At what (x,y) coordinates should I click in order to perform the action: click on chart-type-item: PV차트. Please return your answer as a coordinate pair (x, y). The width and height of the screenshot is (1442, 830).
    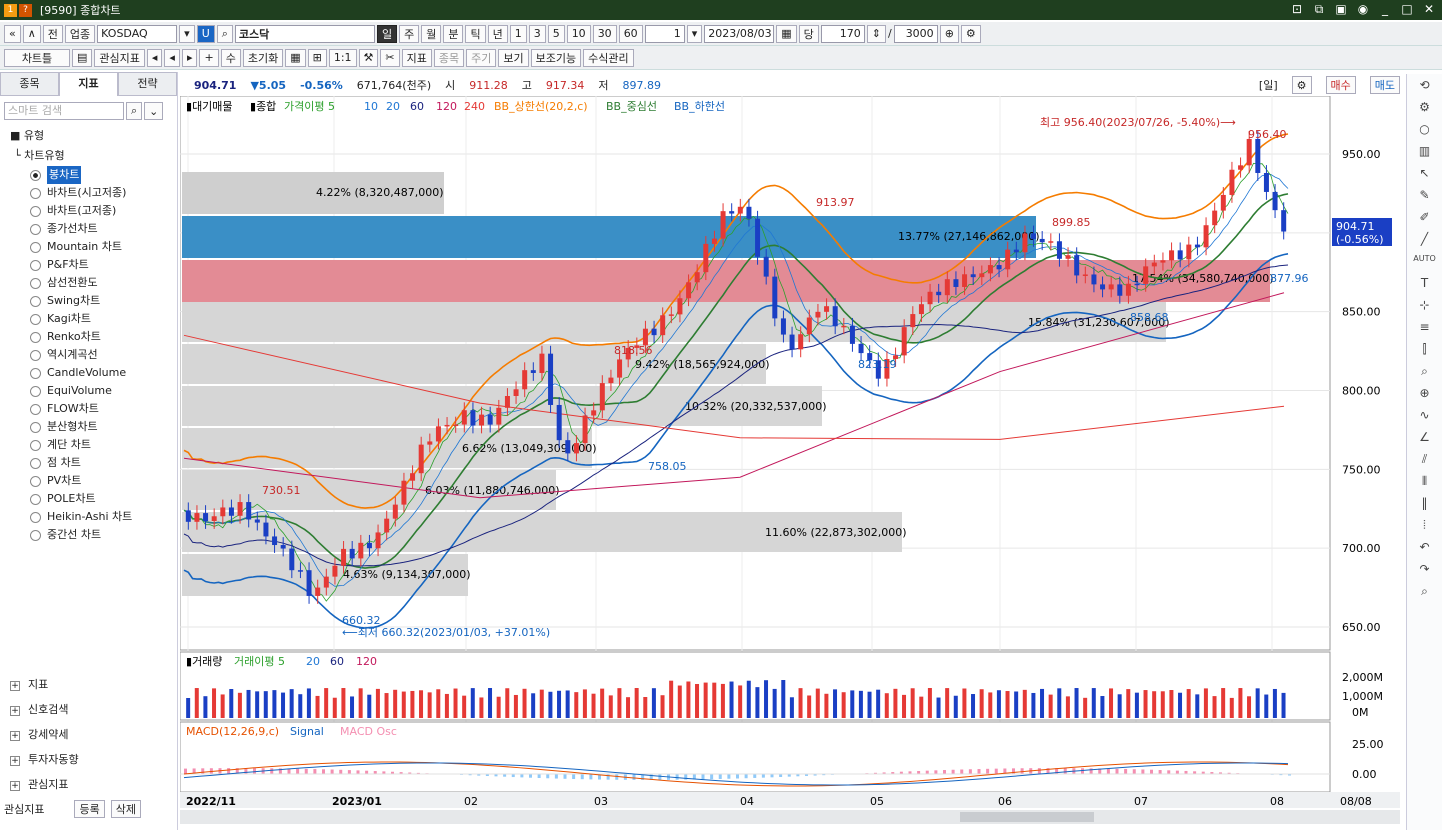
    Looking at the image, I should click on (93, 481).